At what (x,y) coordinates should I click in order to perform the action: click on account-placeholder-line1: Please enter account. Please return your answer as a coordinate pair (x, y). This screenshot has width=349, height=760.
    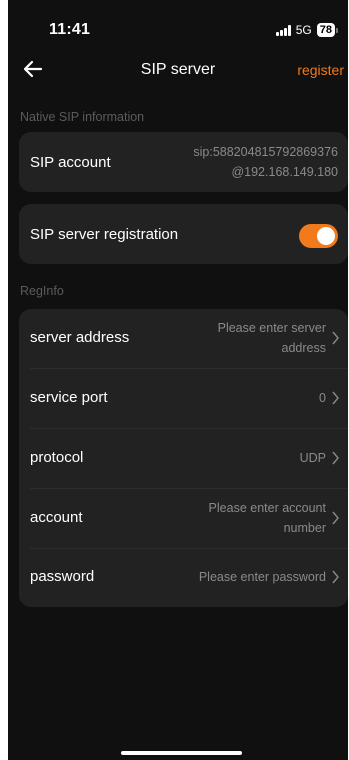
    Looking at the image, I should click on (267, 508).